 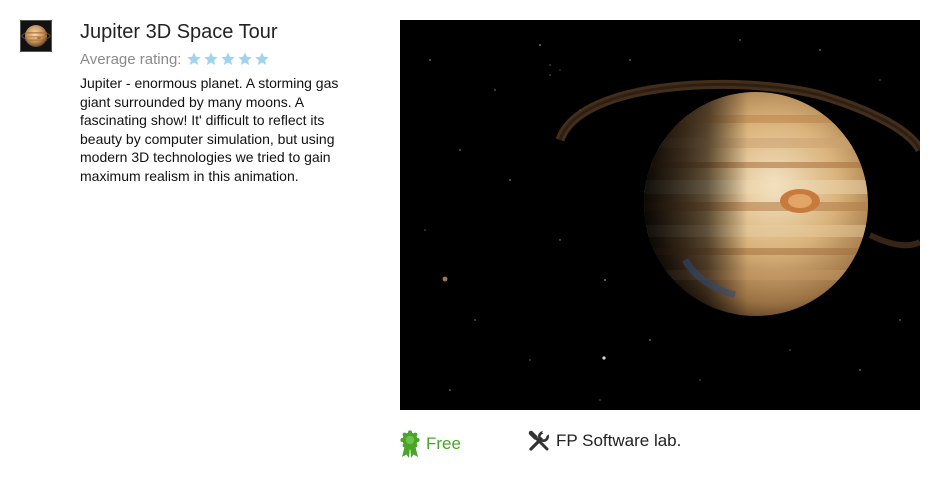 I want to click on developer-info: FP Software lab., so click(x=604, y=441).